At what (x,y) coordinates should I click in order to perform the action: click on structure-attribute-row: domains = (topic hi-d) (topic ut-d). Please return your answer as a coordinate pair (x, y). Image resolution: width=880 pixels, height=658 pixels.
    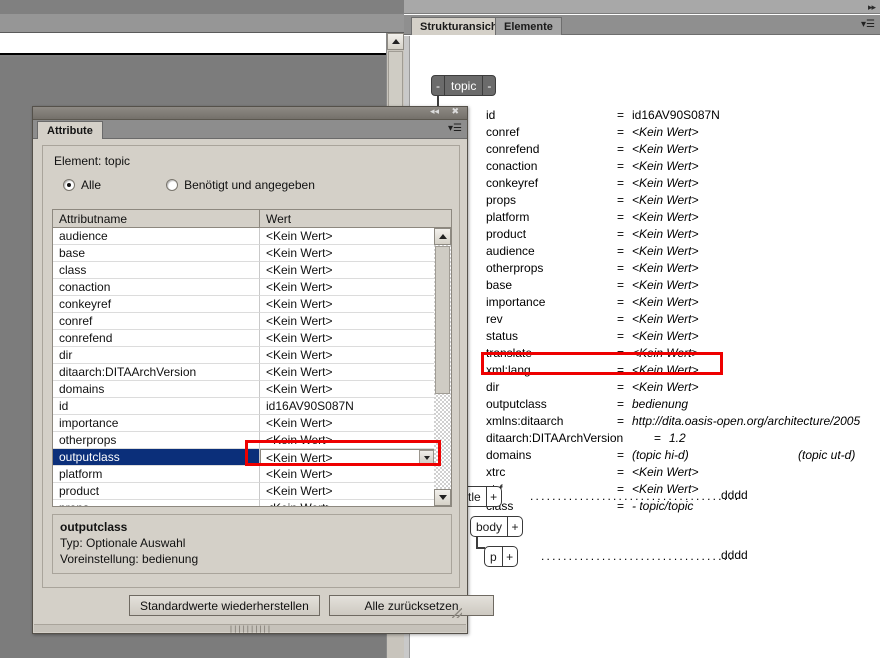
    Looking at the image, I should click on (683, 456).